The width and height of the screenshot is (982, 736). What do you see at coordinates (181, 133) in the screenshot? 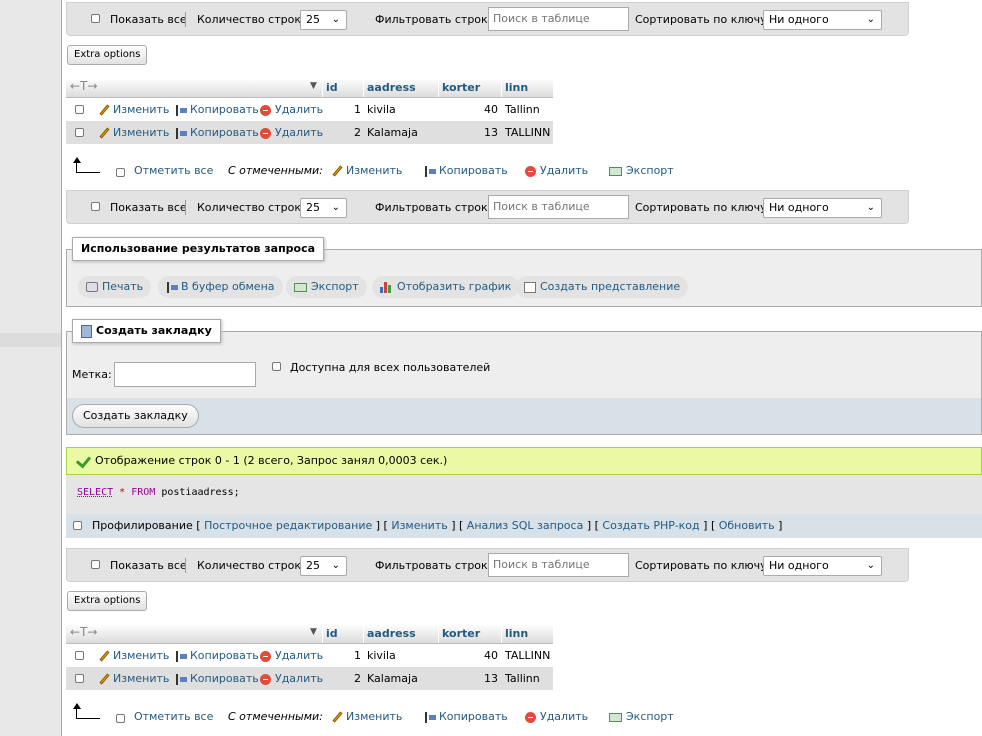
I see `copy-icon` at bounding box center [181, 133].